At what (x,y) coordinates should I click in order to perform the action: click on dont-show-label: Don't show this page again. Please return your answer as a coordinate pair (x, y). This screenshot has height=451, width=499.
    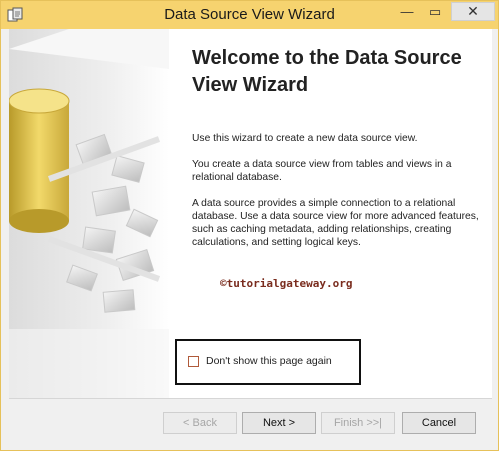
    Looking at the image, I should click on (269, 361).